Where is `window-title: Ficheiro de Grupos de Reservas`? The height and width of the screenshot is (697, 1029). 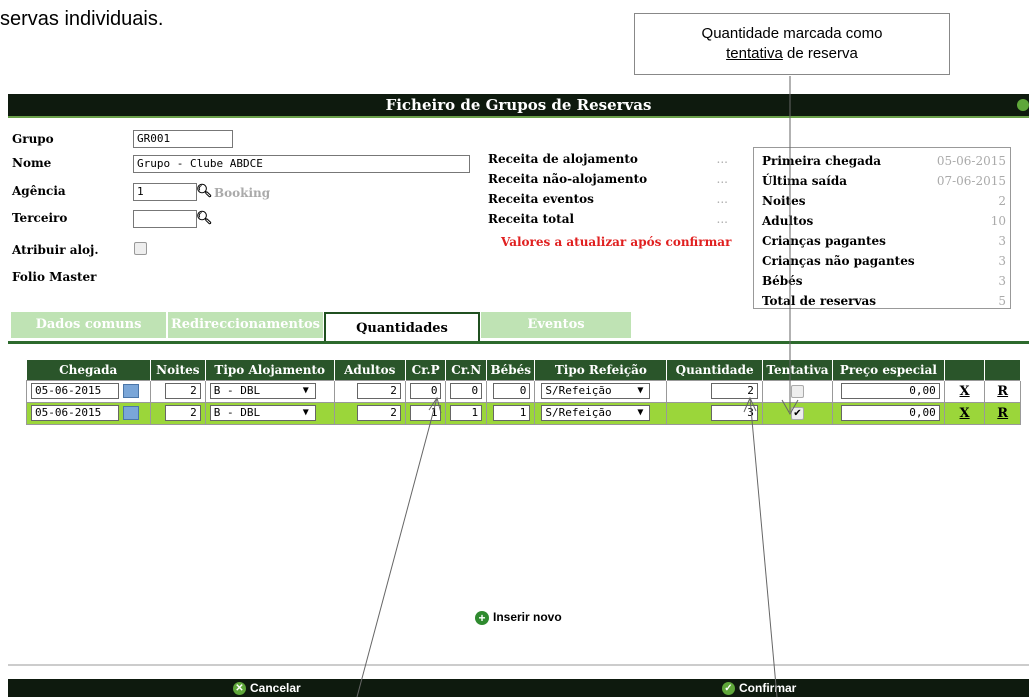
window-title: Ficheiro de Grupos de Reservas is located at coordinates (518, 105).